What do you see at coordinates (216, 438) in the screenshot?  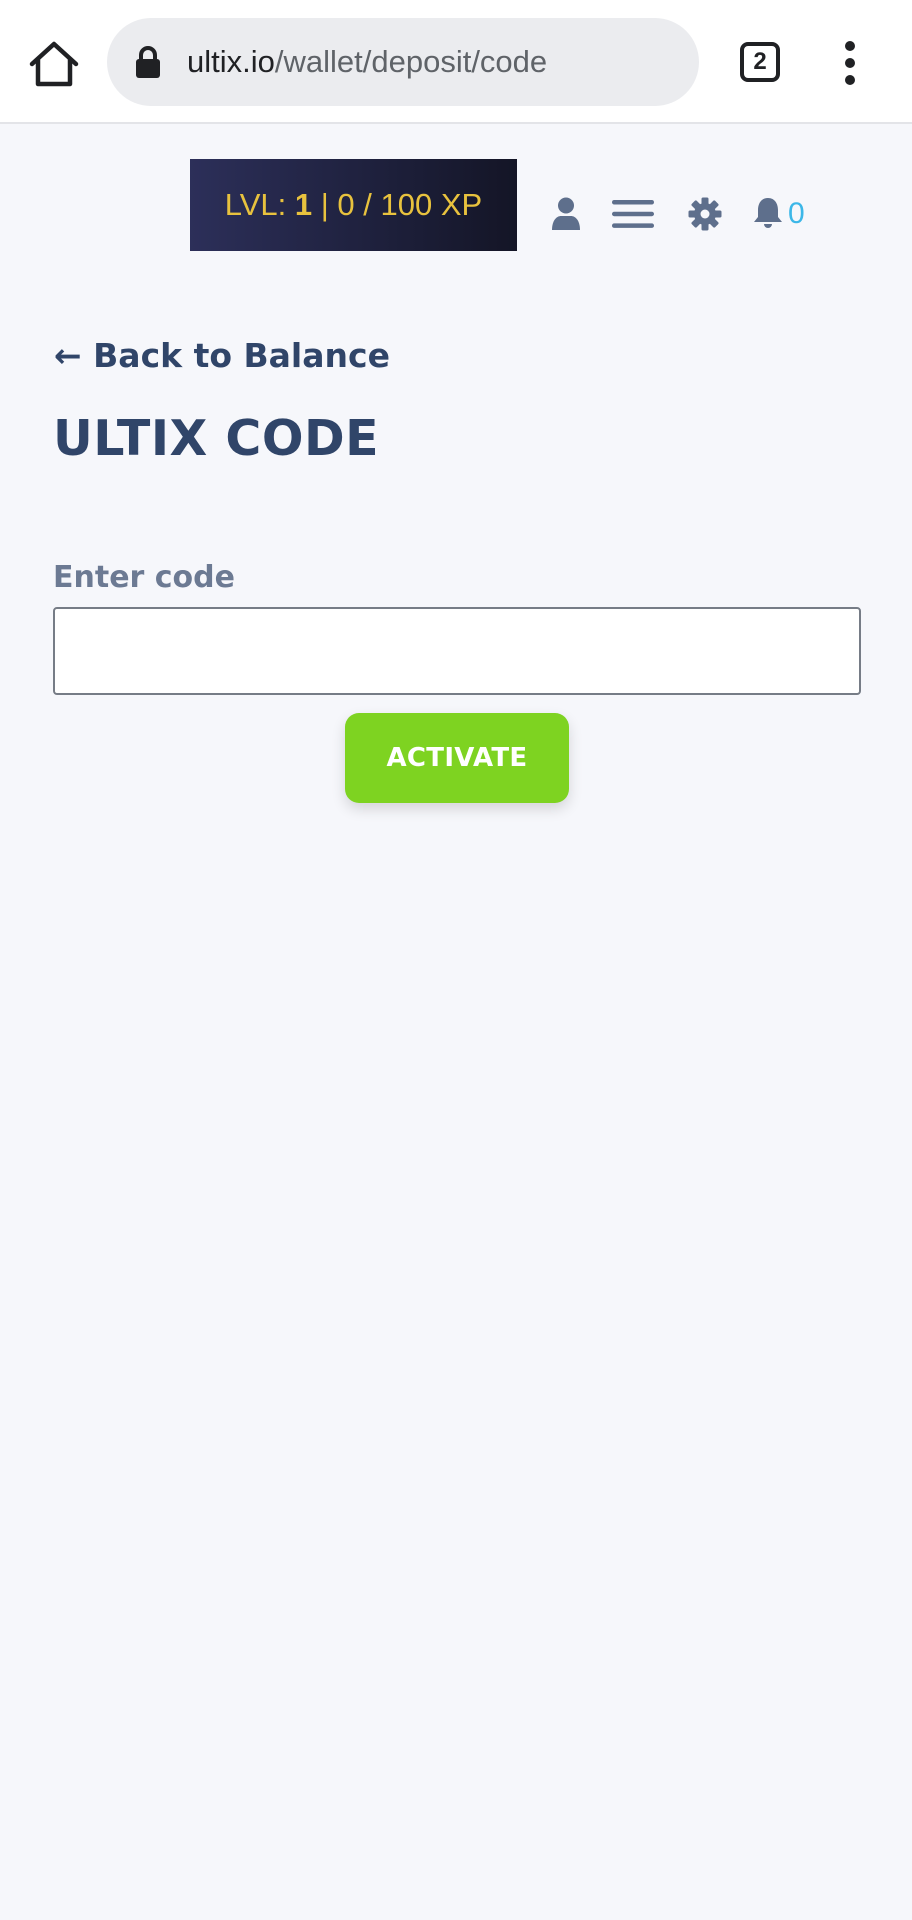 I see `page-title: ULTIX CODE` at bounding box center [216, 438].